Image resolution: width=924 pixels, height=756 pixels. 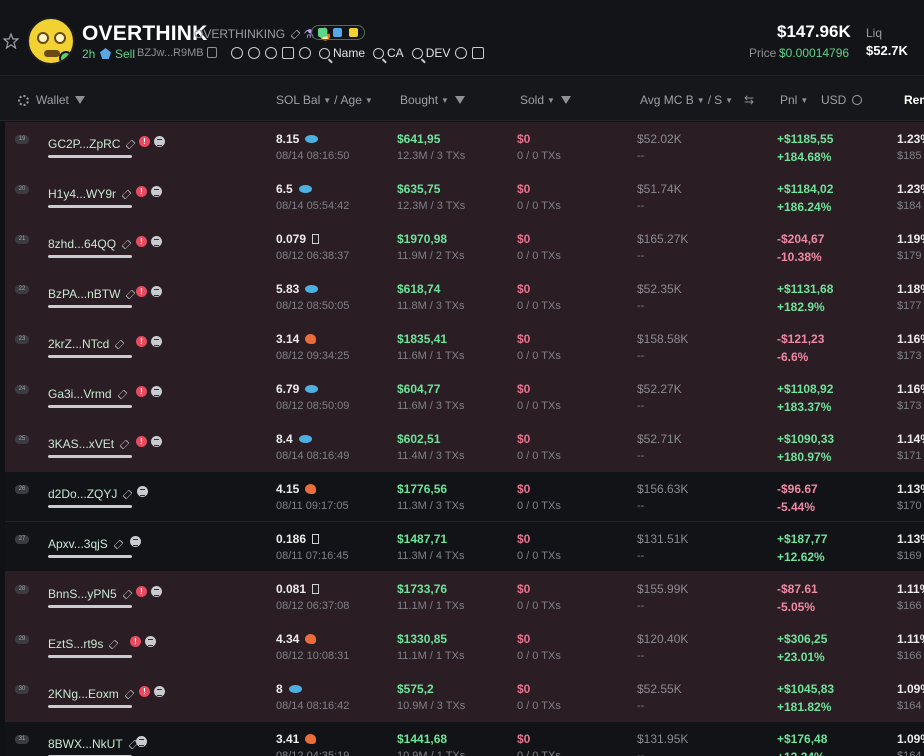 What do you see at coordinates (388, 53) in the screenshot?
I see `search-ca: CA` at bounding box center [388, 53].